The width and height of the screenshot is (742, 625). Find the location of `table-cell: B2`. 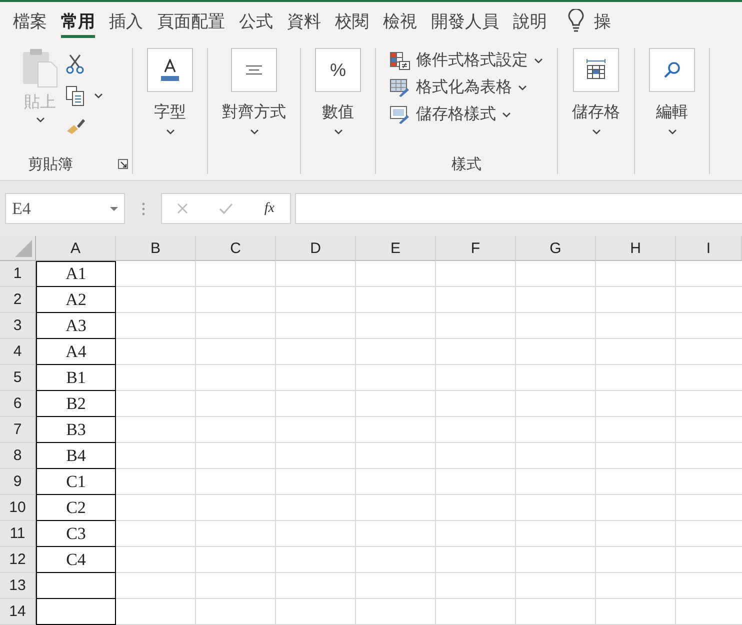

table-cell: B2 is located at coordinates (76, 404).